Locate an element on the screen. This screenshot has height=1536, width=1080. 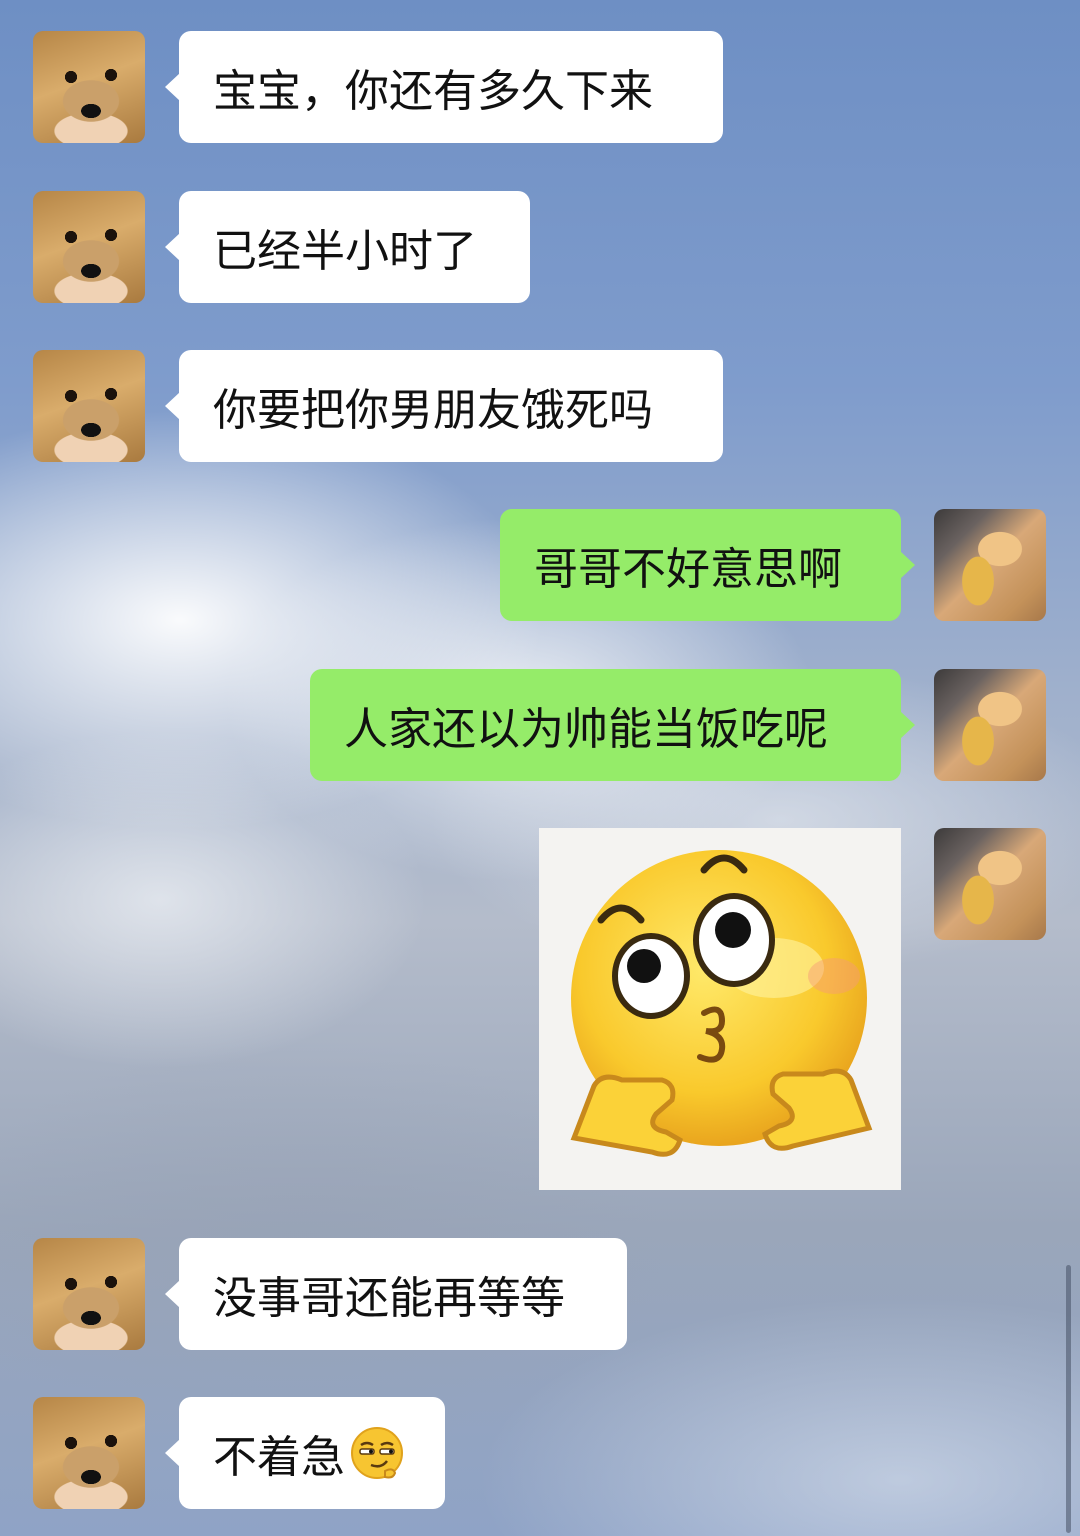
message-row: 人家还以为帅能当饭吃呢 is located at coordinates (540, 725).